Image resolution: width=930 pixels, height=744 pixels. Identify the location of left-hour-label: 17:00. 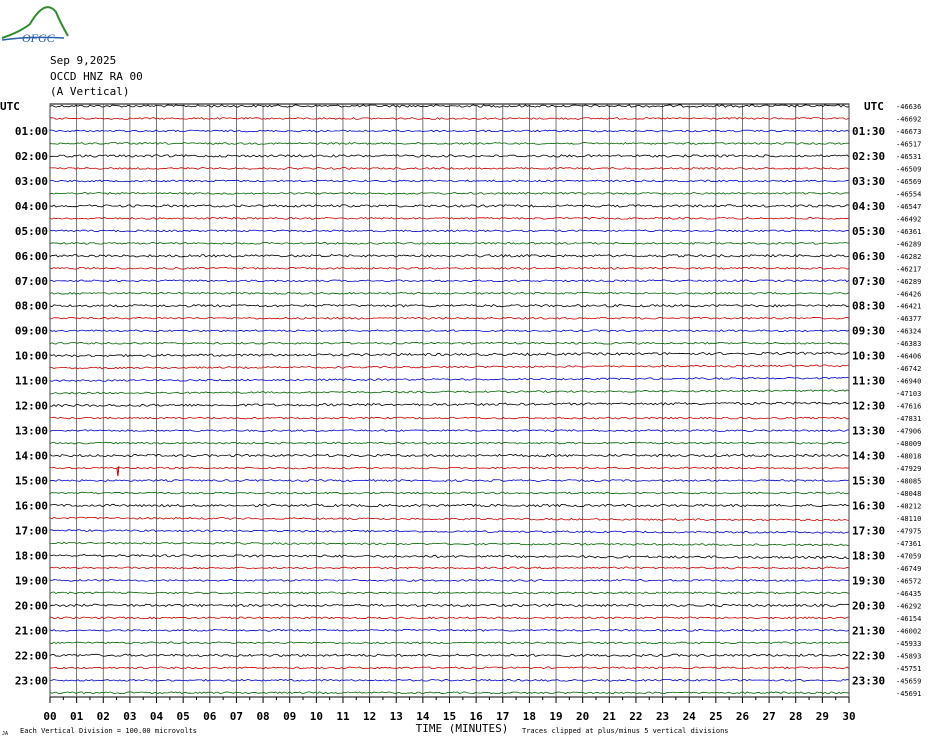
(31, 530).